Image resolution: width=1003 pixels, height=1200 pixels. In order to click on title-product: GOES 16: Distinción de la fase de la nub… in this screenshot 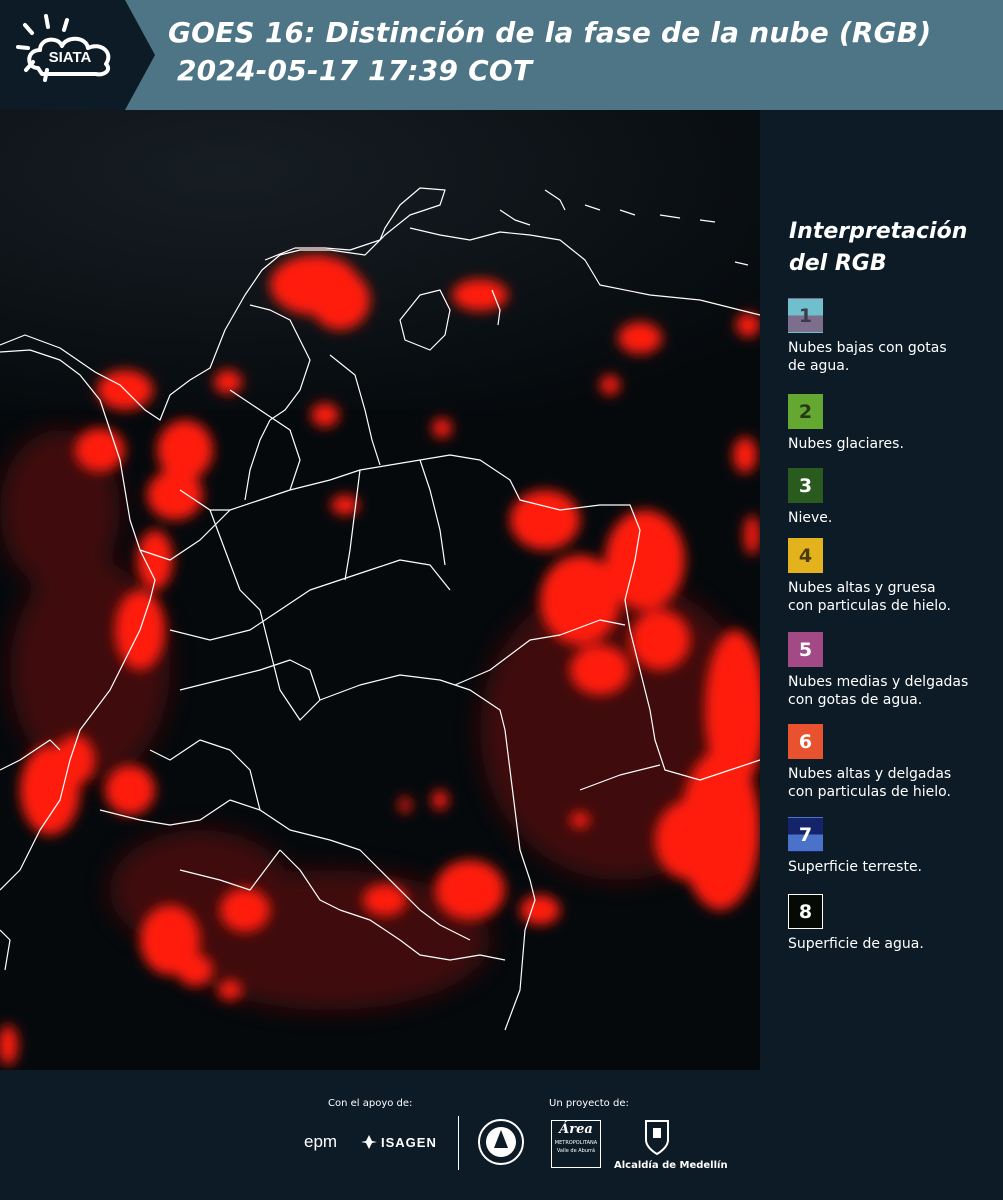, I will do `click(550, 32)`.